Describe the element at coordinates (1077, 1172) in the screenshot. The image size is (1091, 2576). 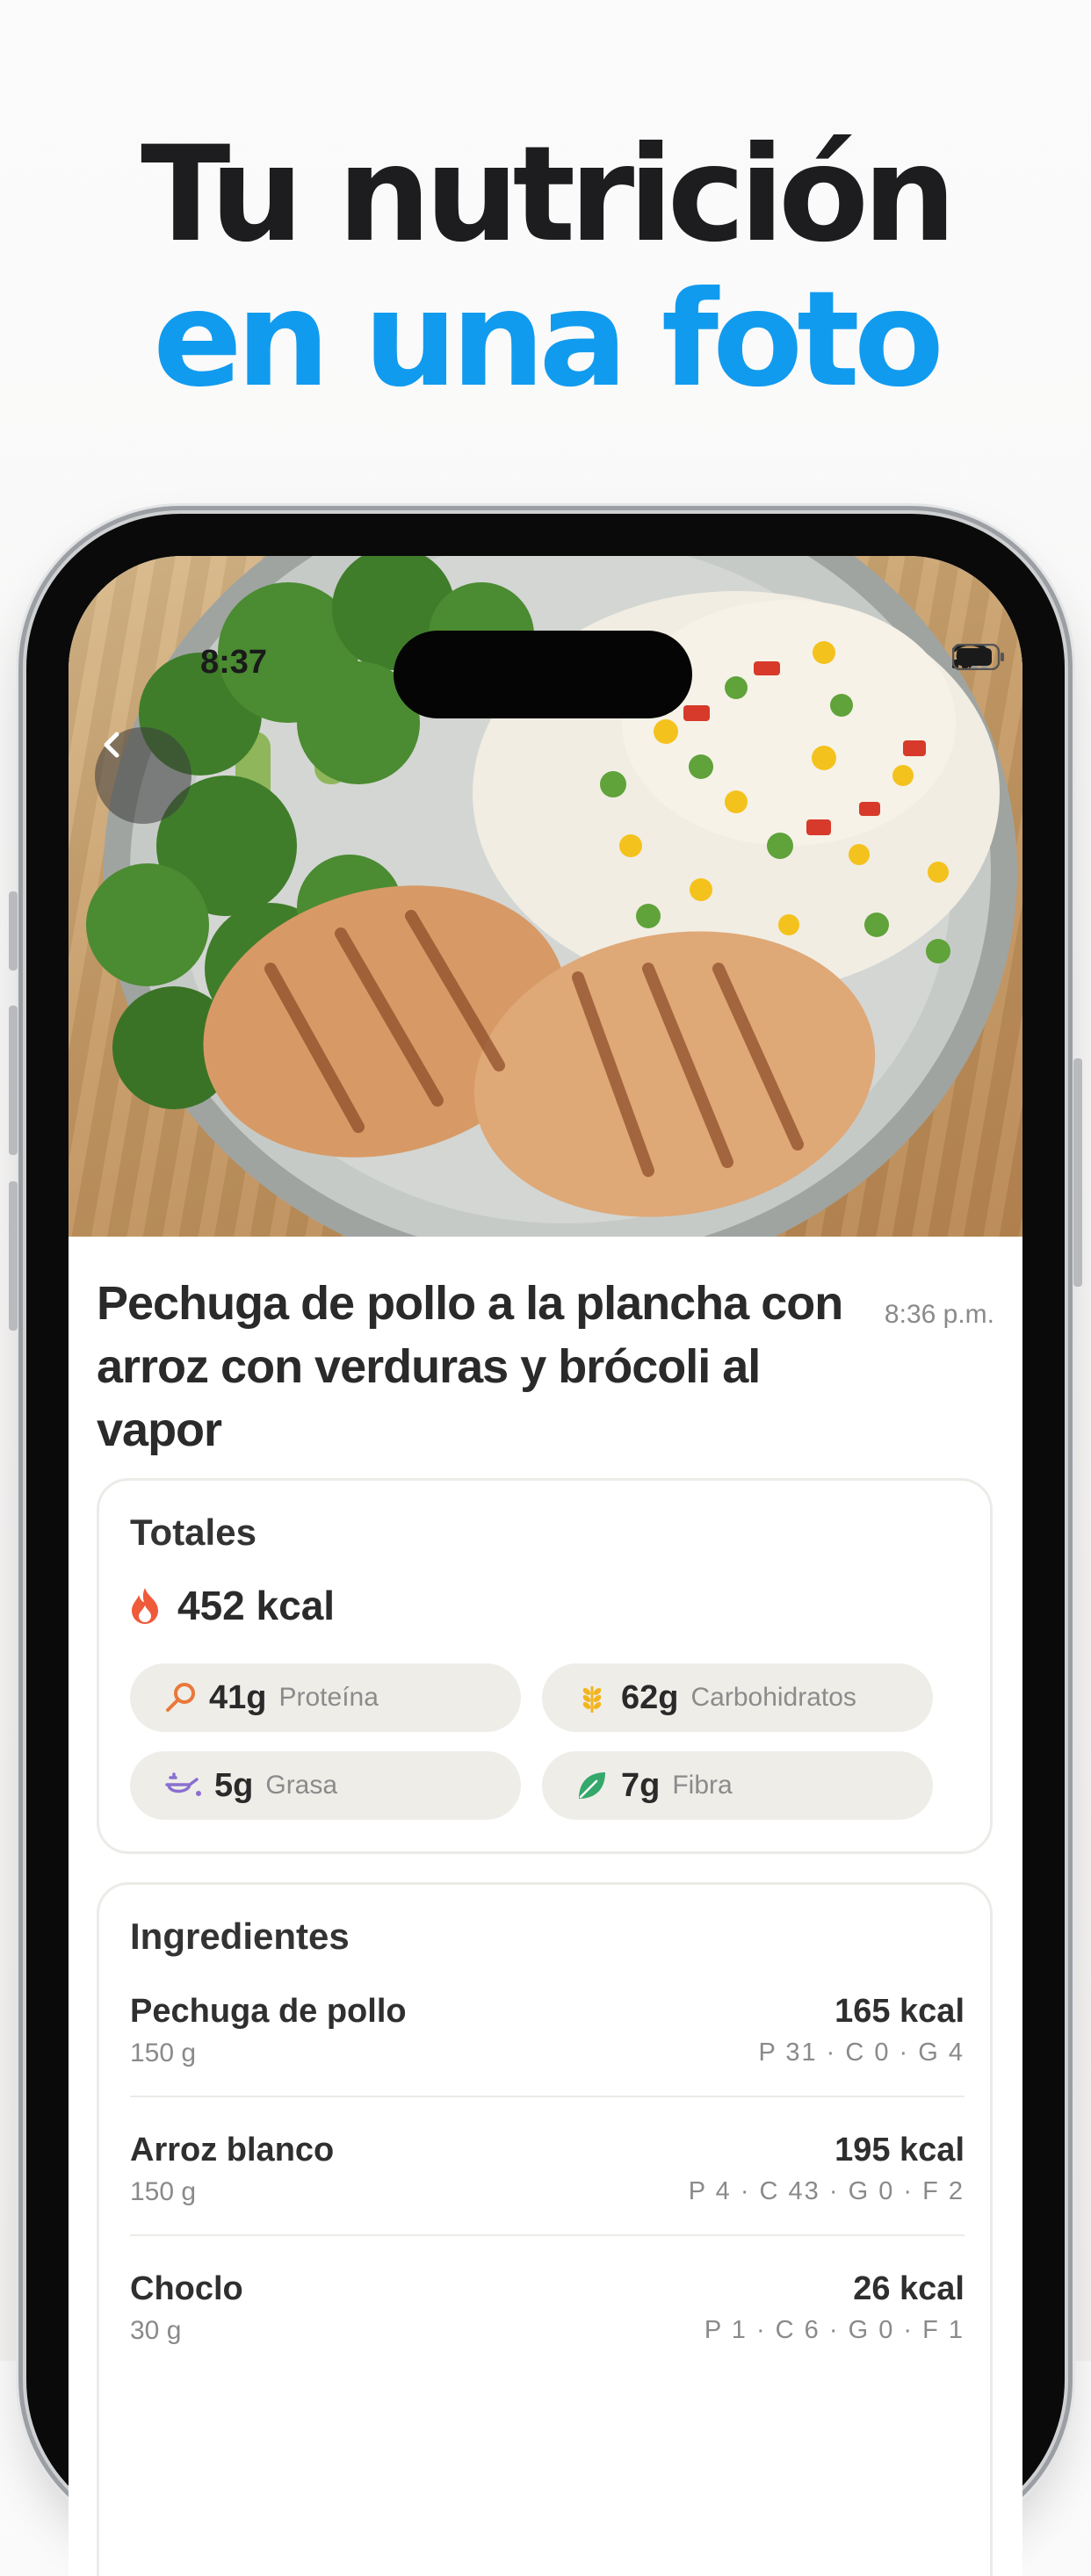
I see `power-button` at that location.